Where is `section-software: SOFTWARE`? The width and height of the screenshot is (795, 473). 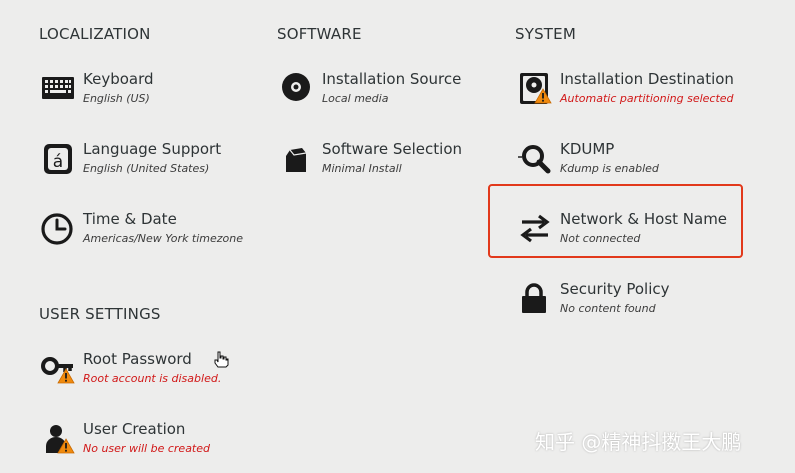
section-software: SOFTWARE is located at coordinates (319, 34).